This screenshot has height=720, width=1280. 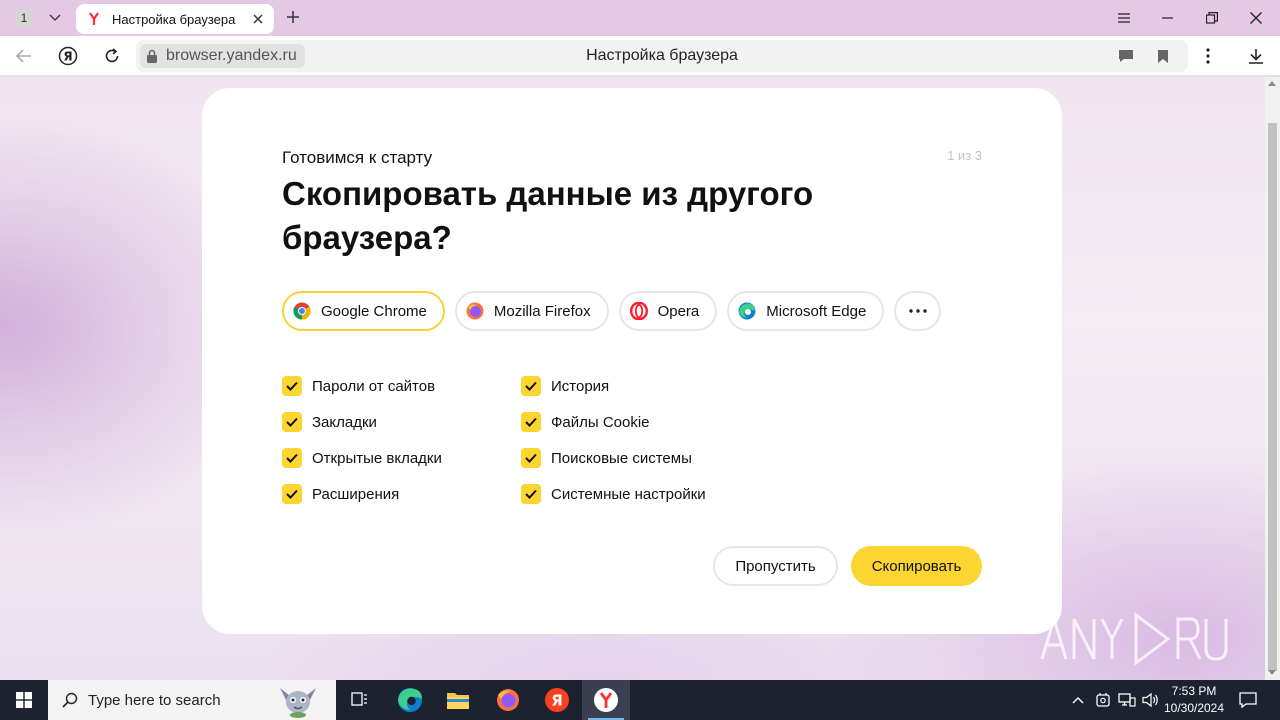 What do you see at coordinates (600, 422) in the screenshot?
I see `option-label: Файлы Cookie` at bounding box center [600, 422].